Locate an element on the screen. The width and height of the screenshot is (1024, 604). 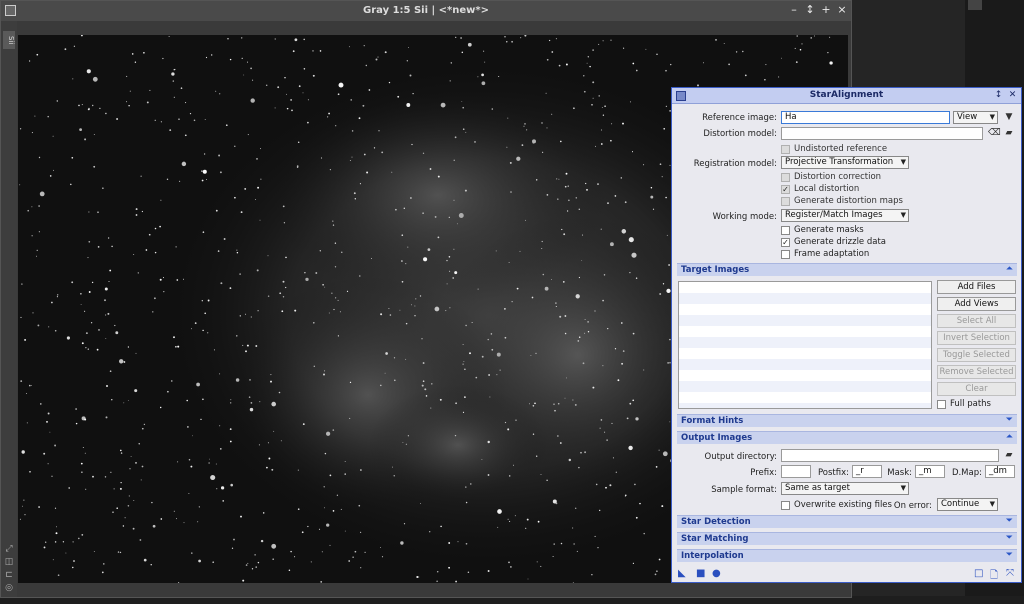
generate-masks-checkbox: Generate masks is located at coordinates (822, 230).